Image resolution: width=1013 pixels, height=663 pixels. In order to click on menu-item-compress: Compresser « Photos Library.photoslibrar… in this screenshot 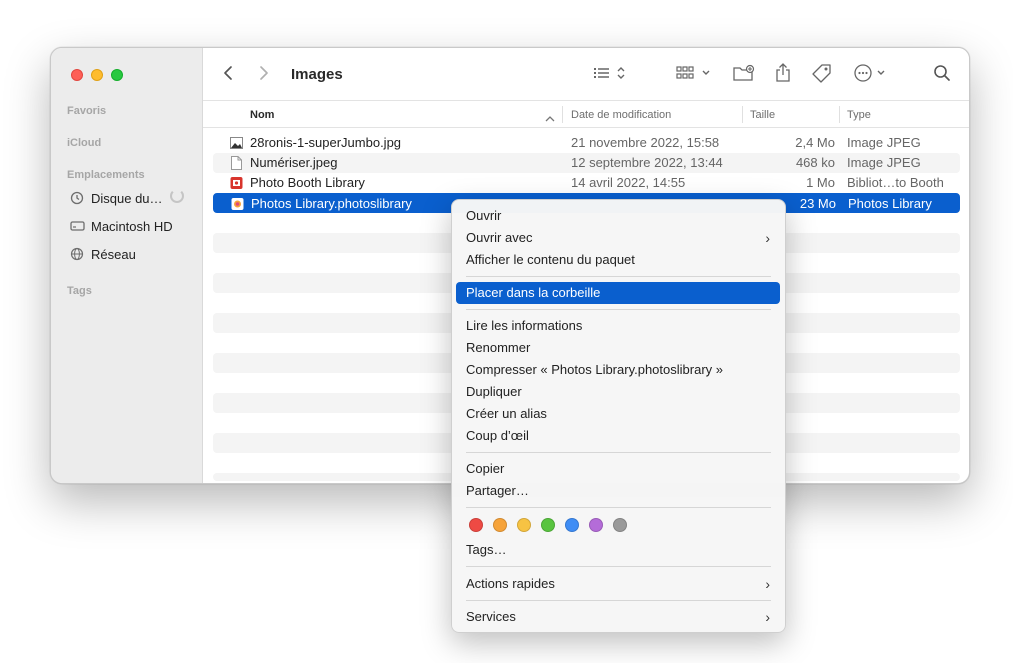, I will do `click(618, 370)`.